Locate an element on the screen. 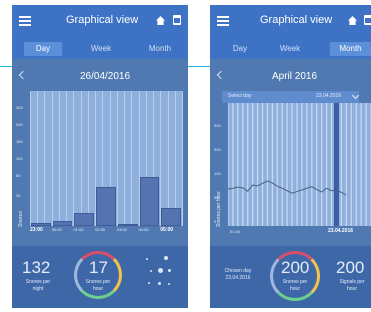 Image resolution: width=371 pixels, height=312 pixels. snores-per-night-label: Snores per night is located at coordinates (38, 285).